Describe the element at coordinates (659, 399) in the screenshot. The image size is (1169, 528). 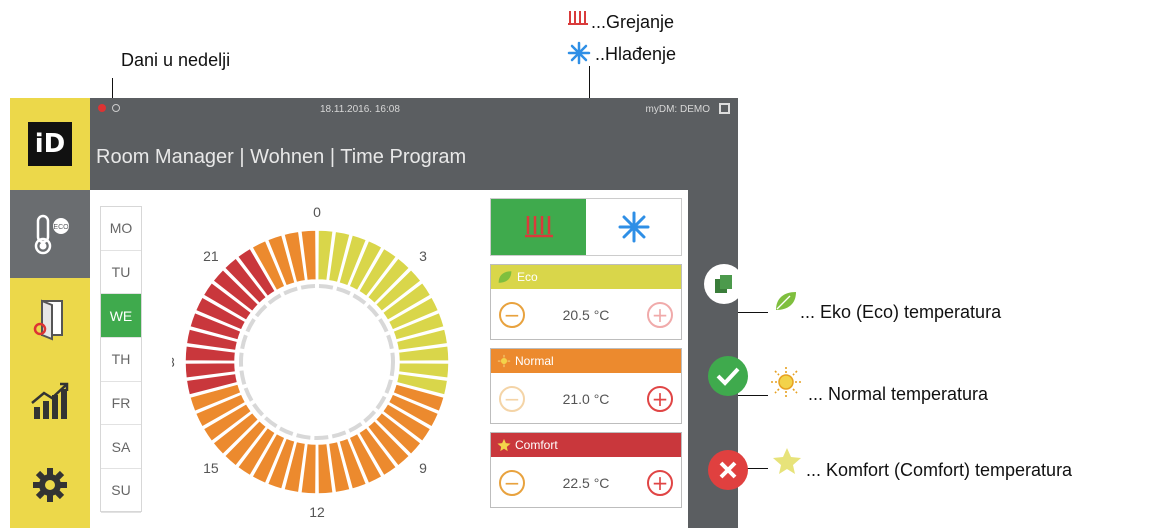
I see `normal-increase-button: +` at that location.